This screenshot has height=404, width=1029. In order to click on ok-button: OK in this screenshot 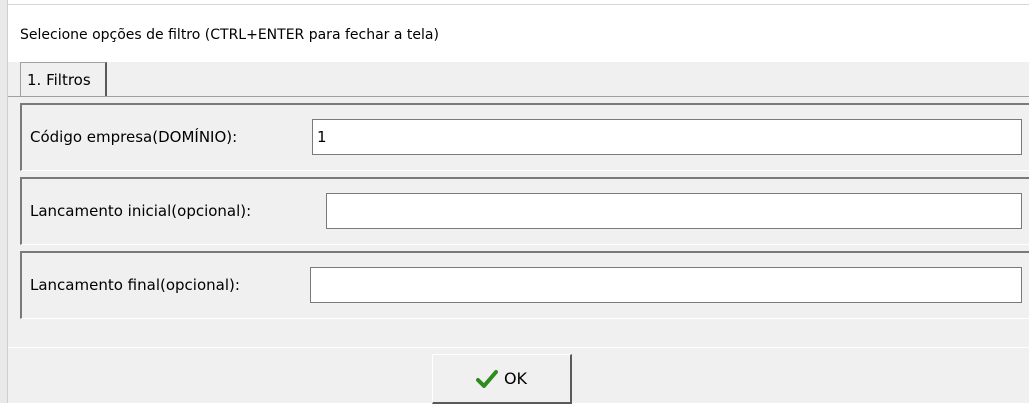, I will do `click(502, 379)`.